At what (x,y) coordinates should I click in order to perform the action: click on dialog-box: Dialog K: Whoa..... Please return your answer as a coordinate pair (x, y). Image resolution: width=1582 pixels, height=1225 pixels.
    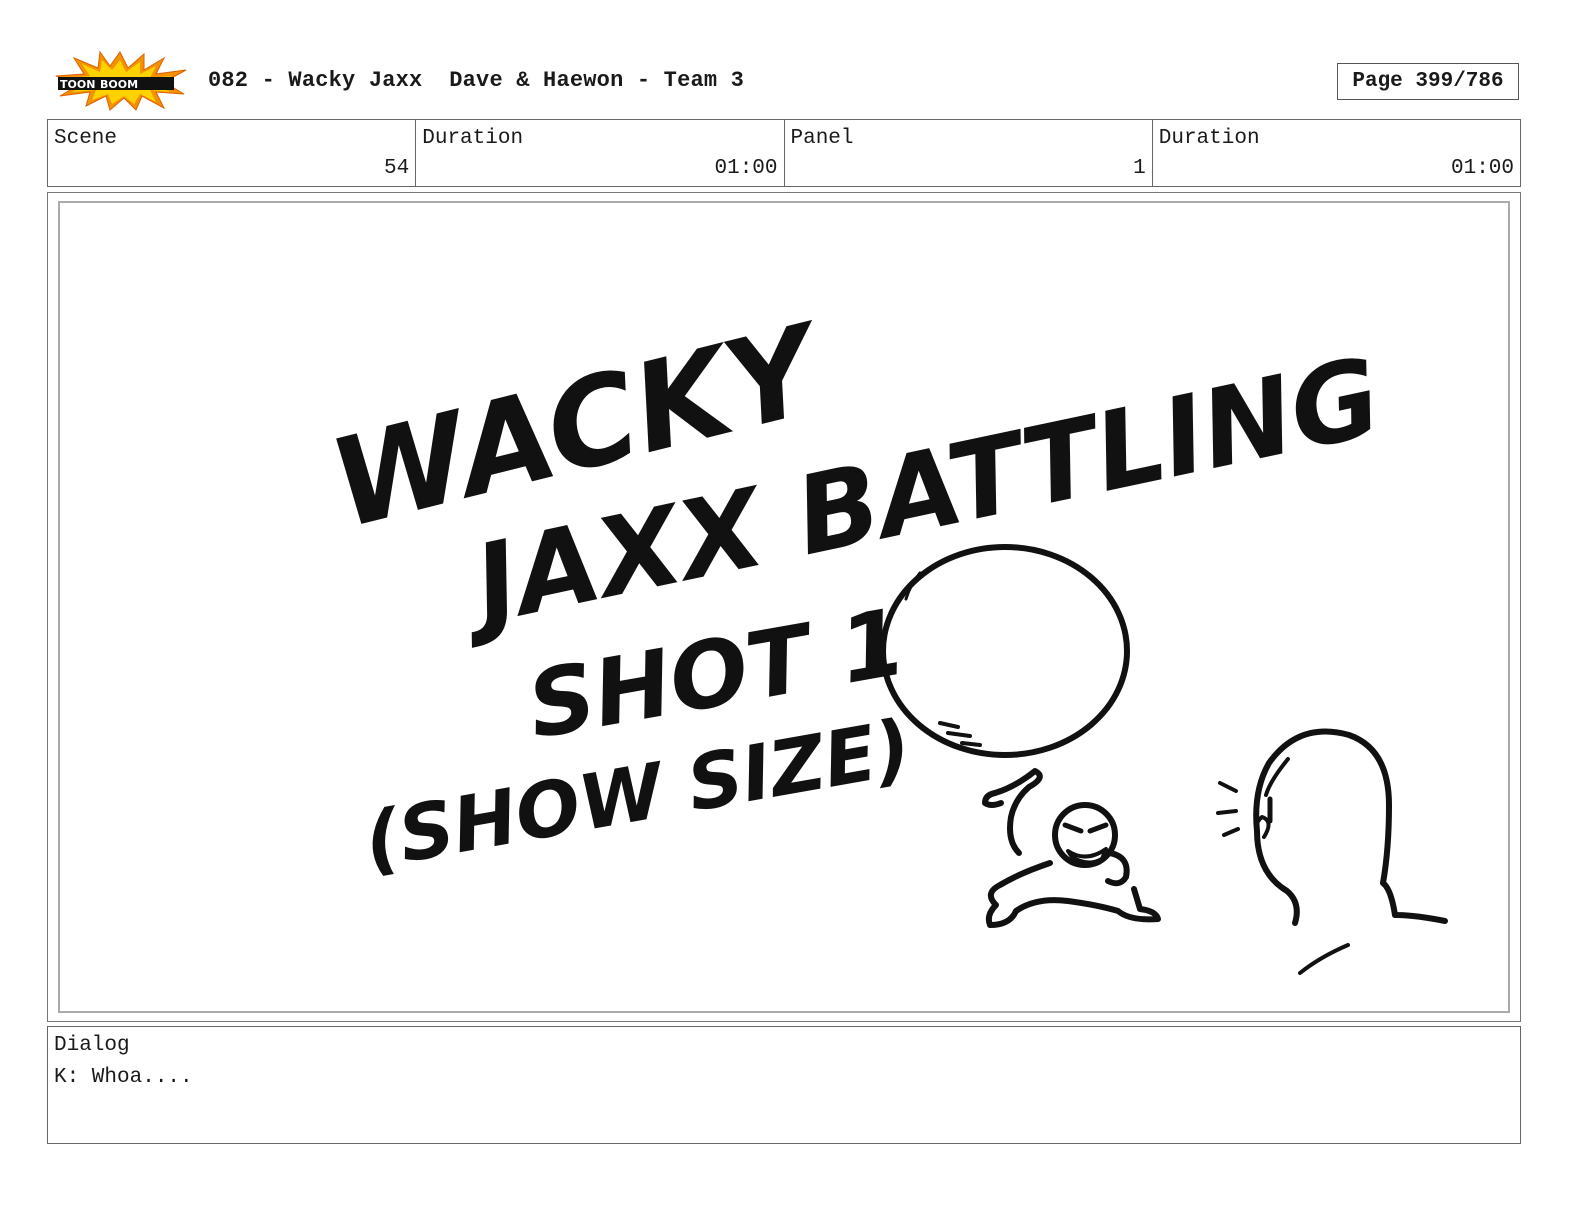
    Looking at the image, I should click on (784, 1085).